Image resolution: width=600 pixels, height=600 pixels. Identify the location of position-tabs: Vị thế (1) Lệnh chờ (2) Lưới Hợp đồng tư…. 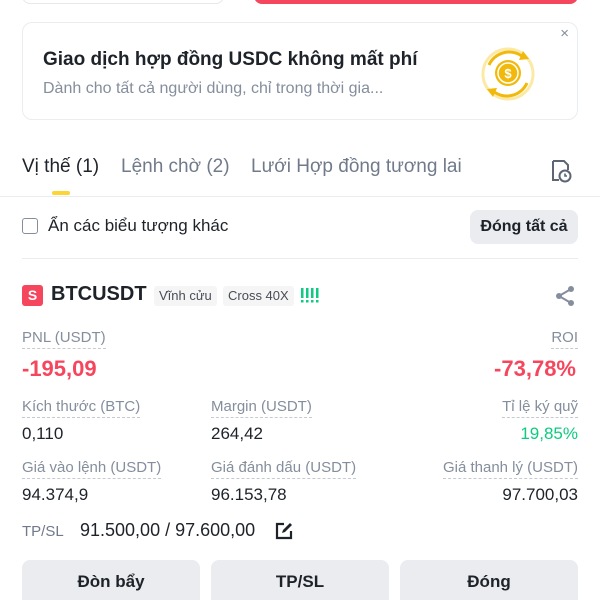
(300, 176).